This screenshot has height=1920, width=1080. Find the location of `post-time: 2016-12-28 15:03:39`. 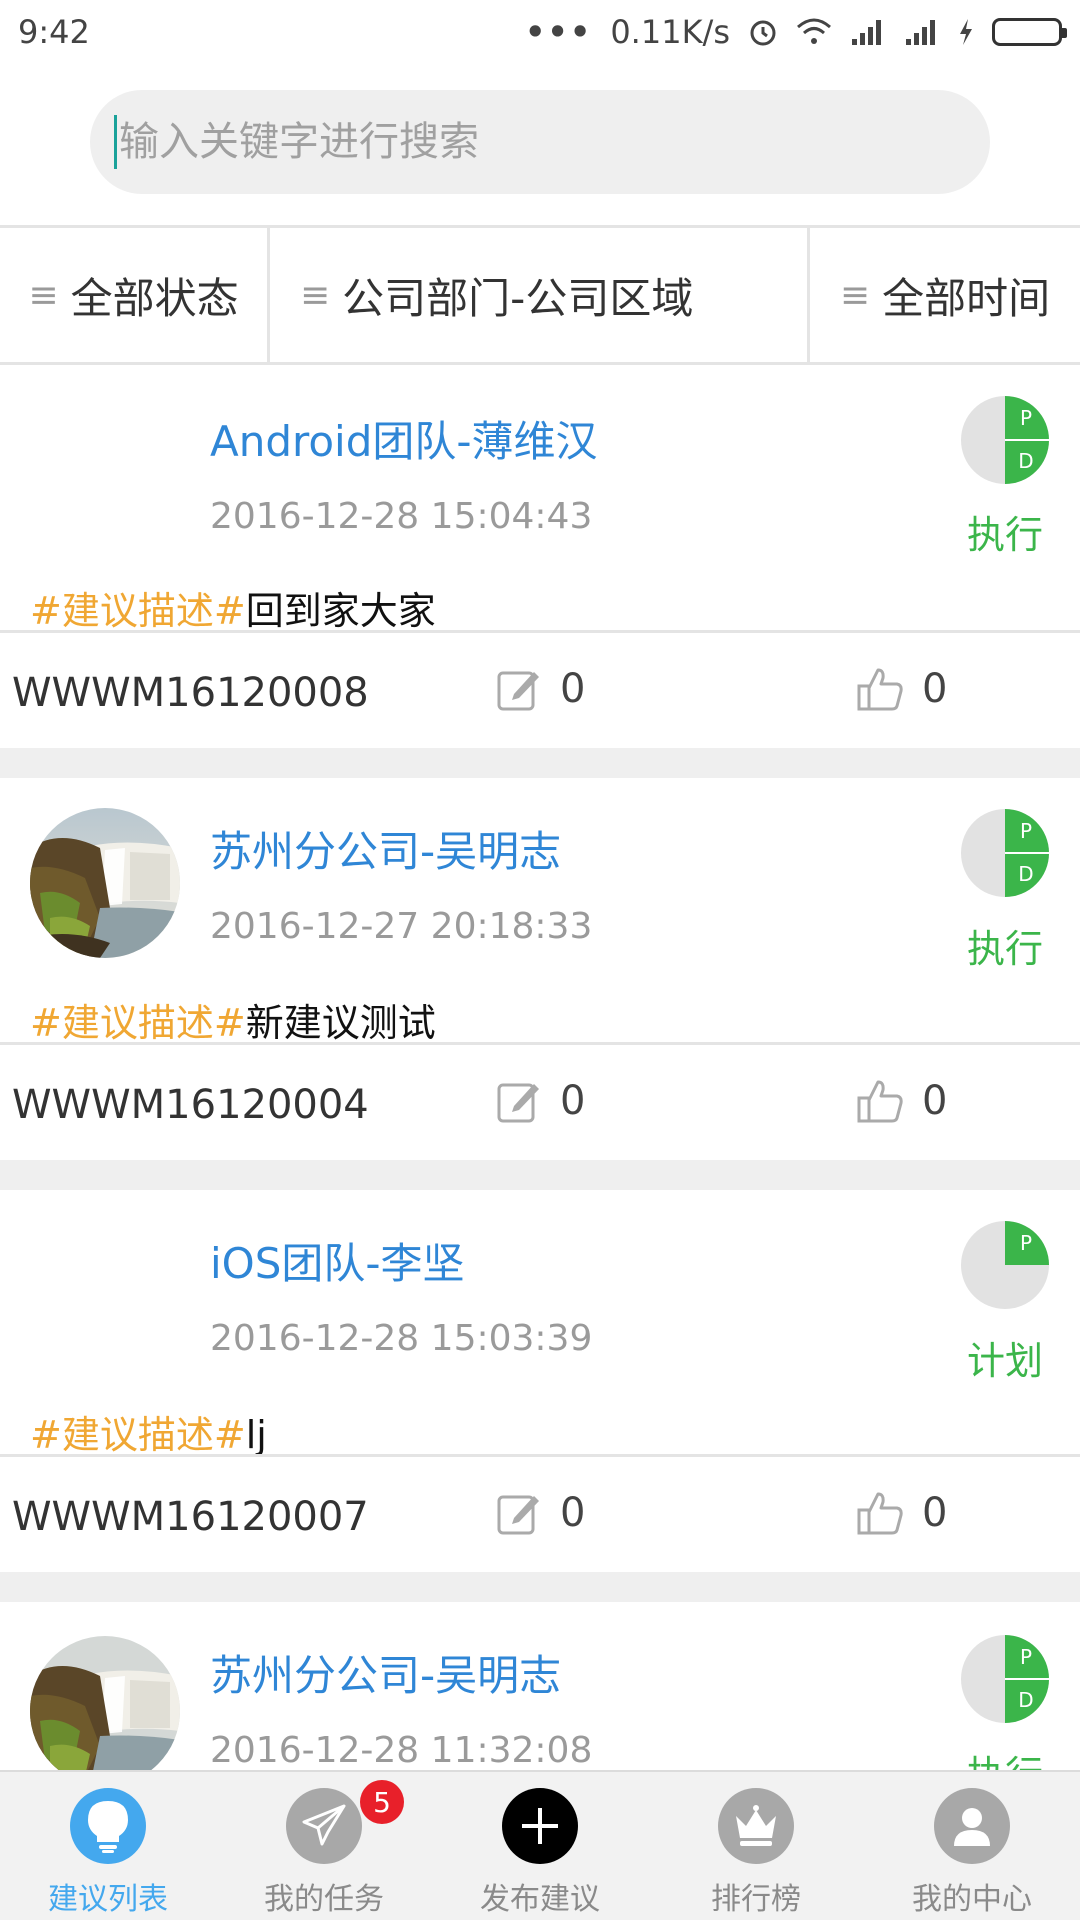

post-time: 2016-12-28 15:03:39 is located at coordinates (401, 1338).